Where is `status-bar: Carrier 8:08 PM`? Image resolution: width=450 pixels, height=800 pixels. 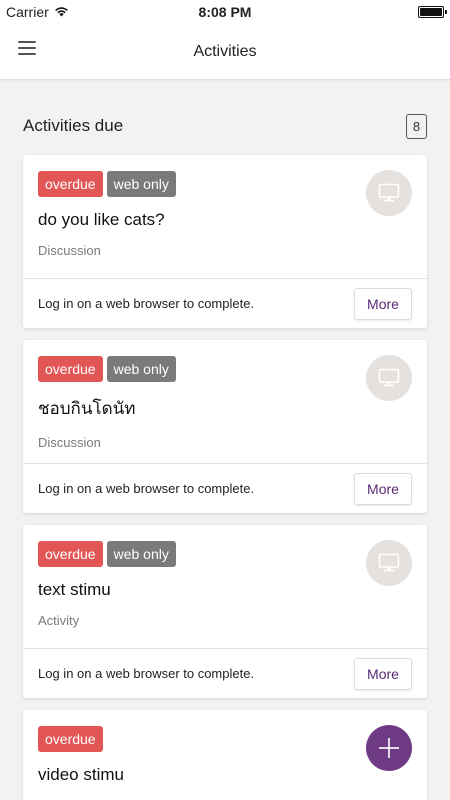 status-bar: Carrier 8:08 PM is located at coordinates (225, 12).